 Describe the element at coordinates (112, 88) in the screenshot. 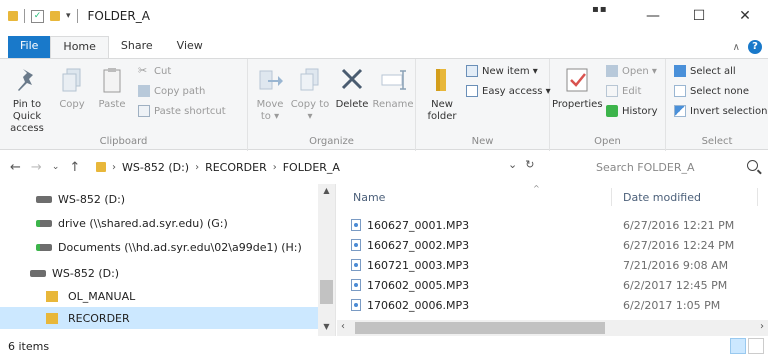

I see `paste-button: Paste` at that location.